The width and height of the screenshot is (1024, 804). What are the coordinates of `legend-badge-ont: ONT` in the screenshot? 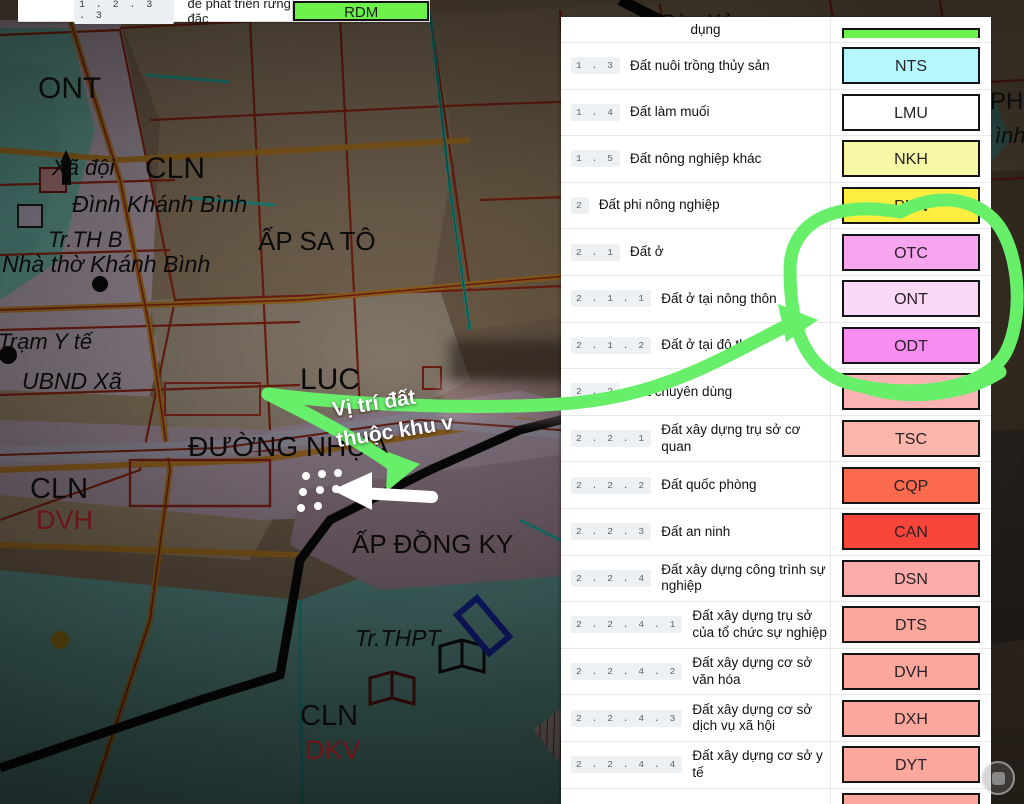 It's located at (911, 299).